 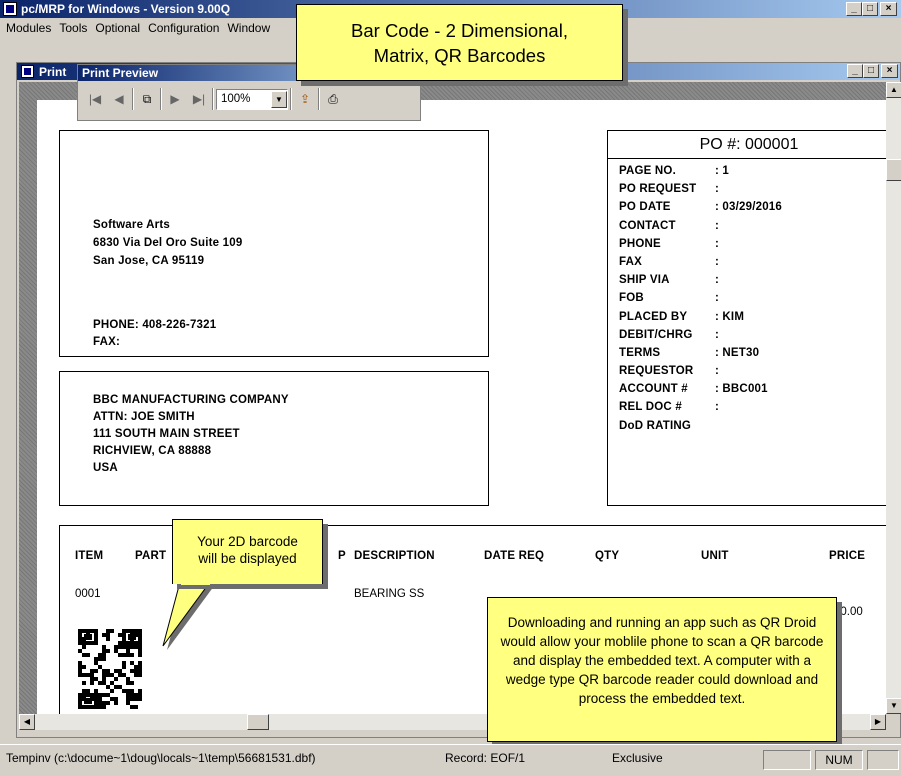 What do you see at coordinates (247, 558) in the screenshot?
I see `barcode-callout-line2: will be displayed` at bounding box center [247, 558].